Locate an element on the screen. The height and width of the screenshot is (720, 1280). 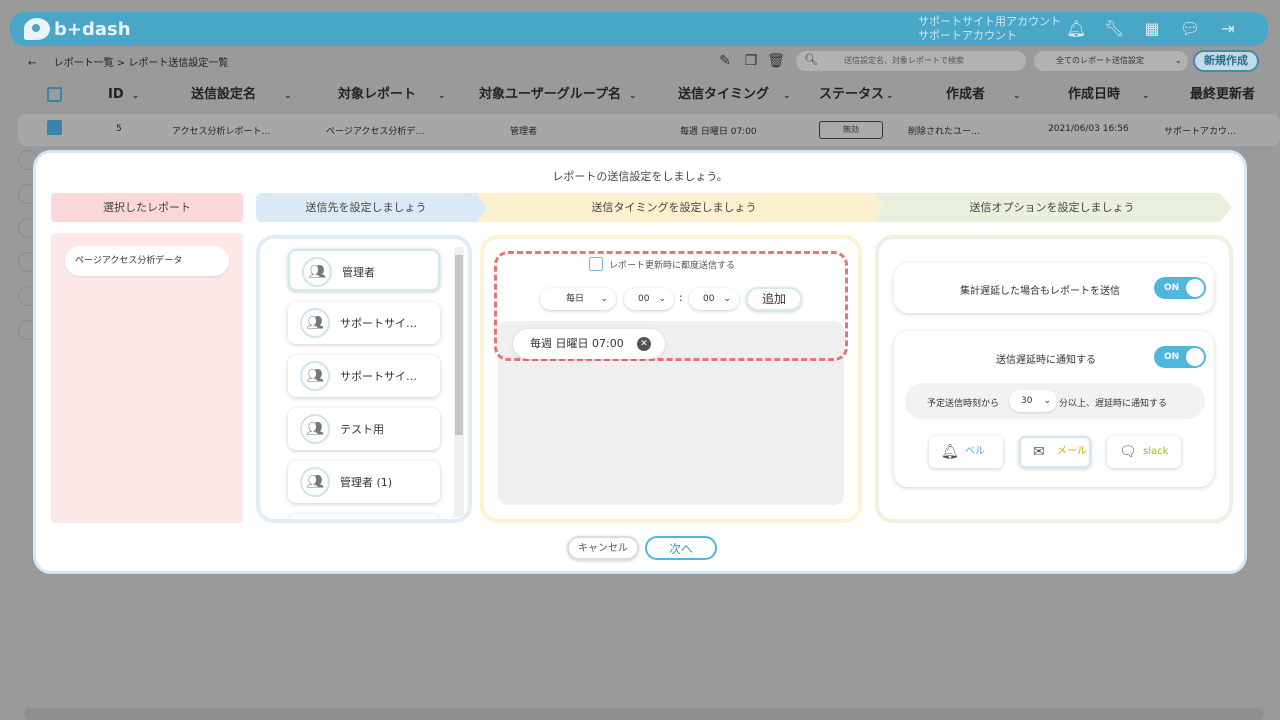
destination-item: 👥︎ 管理者 is located at coordinates (364, 270).